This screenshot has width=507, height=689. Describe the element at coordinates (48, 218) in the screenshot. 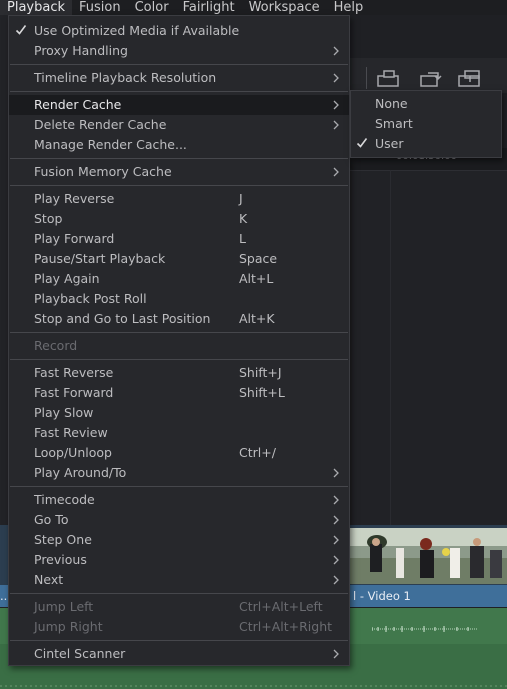

I see `menu-item-label: Stop` at that location.